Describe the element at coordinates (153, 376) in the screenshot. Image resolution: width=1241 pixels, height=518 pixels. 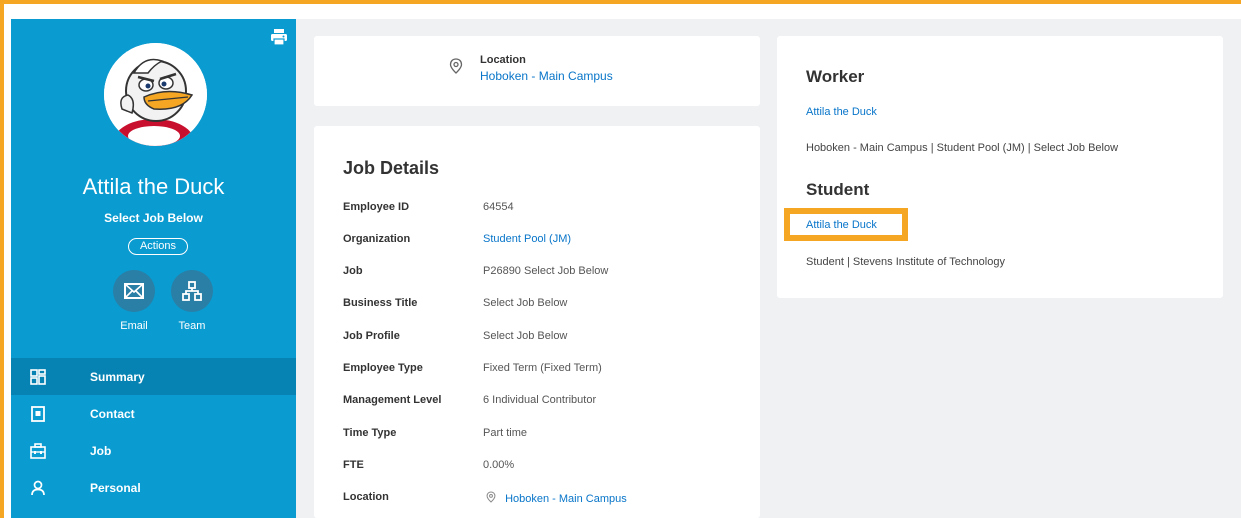
I see `sidebar-item-summary: Summary` at that location.